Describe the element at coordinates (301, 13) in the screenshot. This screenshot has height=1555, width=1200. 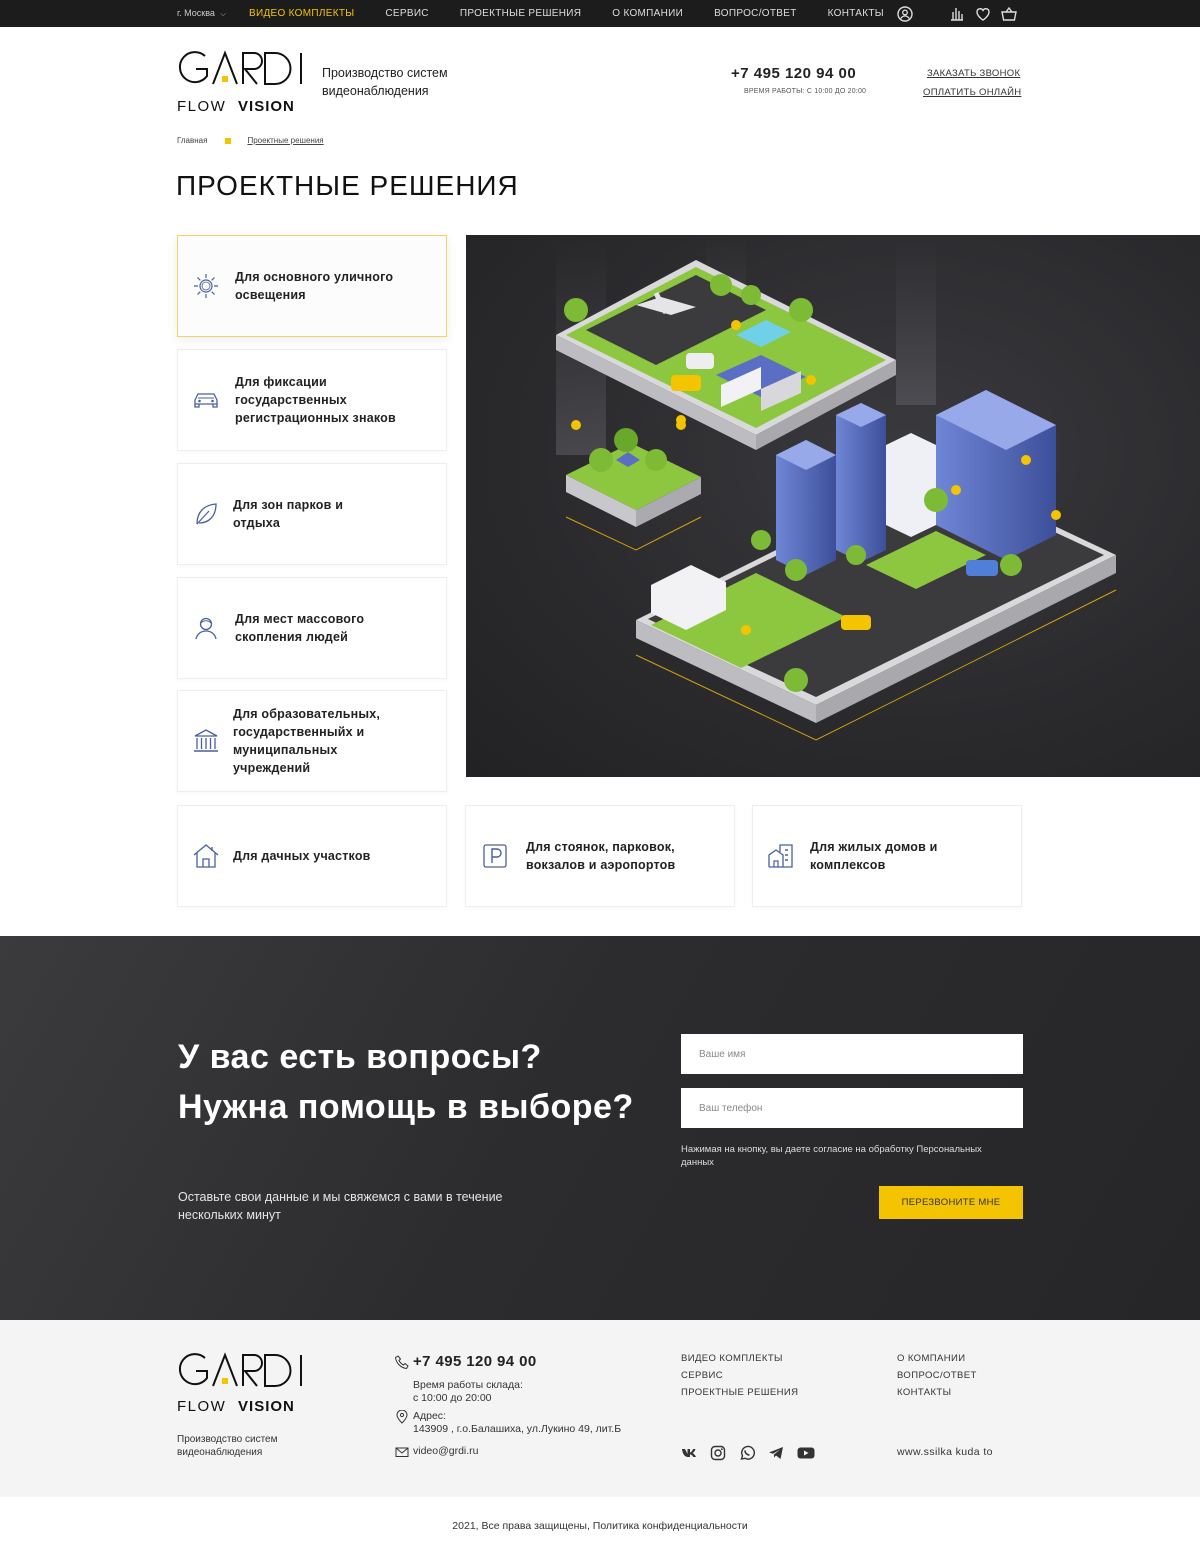
I see `nav-video-kits: ВИДЕО КОМПЛЕКТЫ` at that location.